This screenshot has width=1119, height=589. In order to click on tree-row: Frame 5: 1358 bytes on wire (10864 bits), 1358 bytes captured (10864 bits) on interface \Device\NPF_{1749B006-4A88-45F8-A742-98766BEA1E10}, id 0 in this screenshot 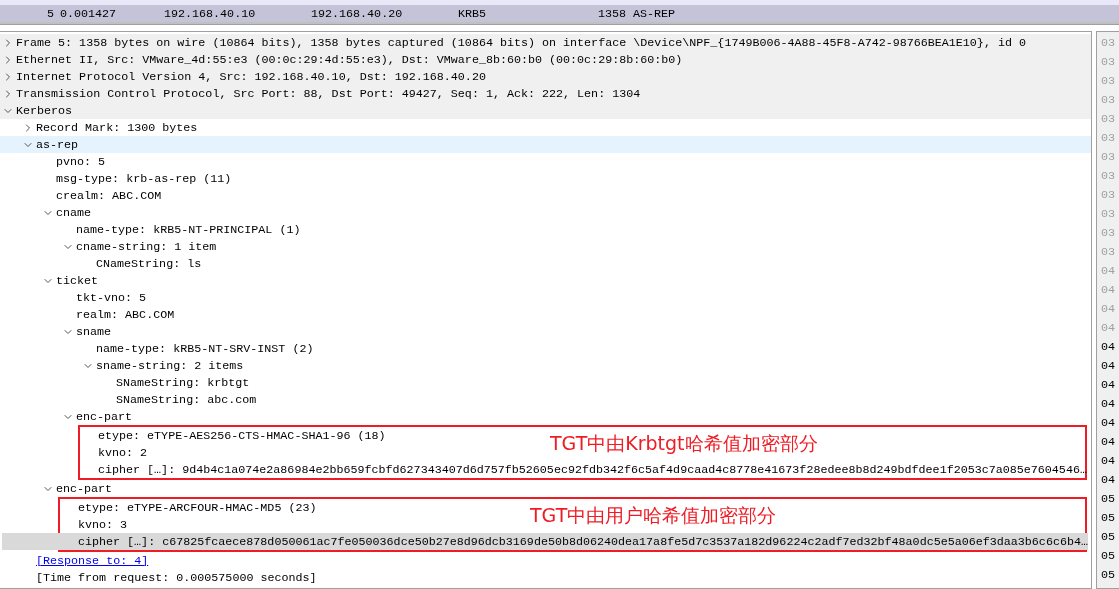, I will do `click(545, 42)`.